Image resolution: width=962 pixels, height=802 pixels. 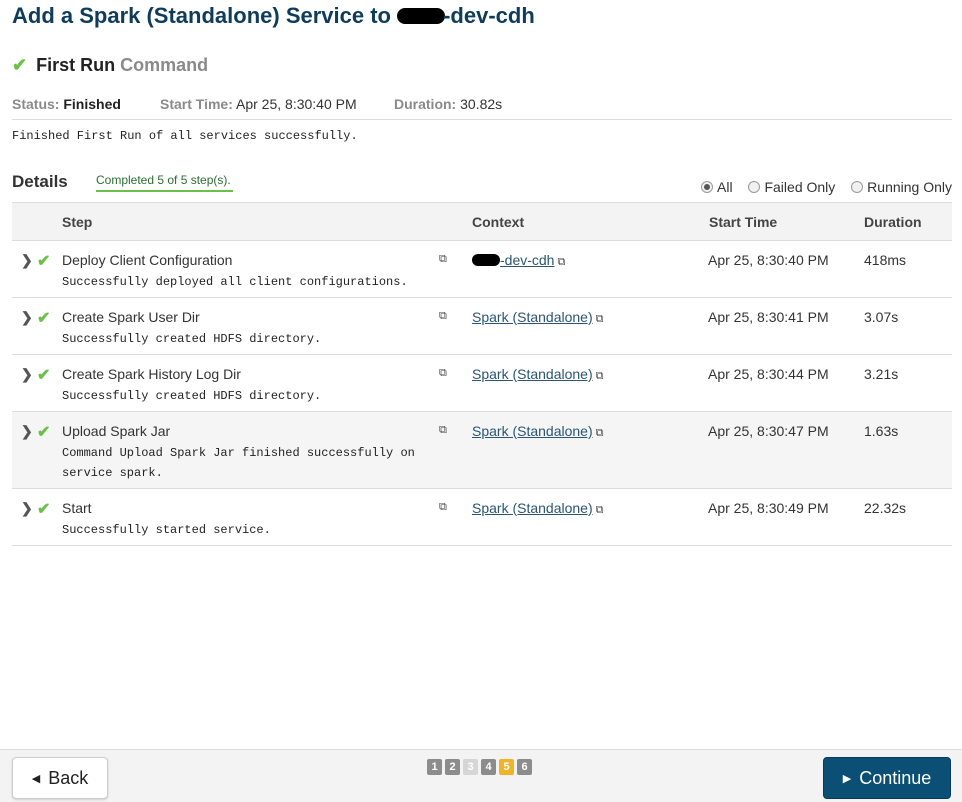 What do you see at coordinates (147, 260) in the screenshot?
I see `step-name: Deploy Client Configuration` at bounding box center [147, 260].